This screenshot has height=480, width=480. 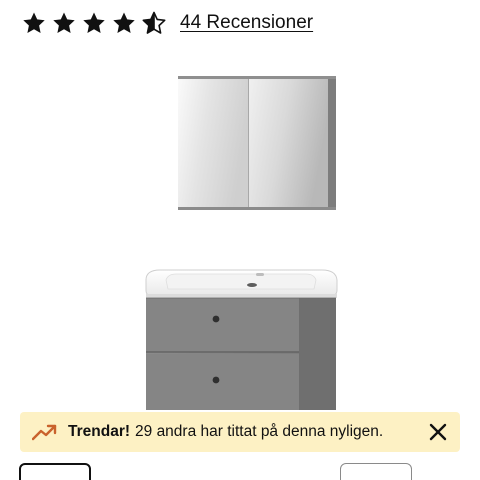 I want to click on thumbnail-selected, so click(x=55, y=471).